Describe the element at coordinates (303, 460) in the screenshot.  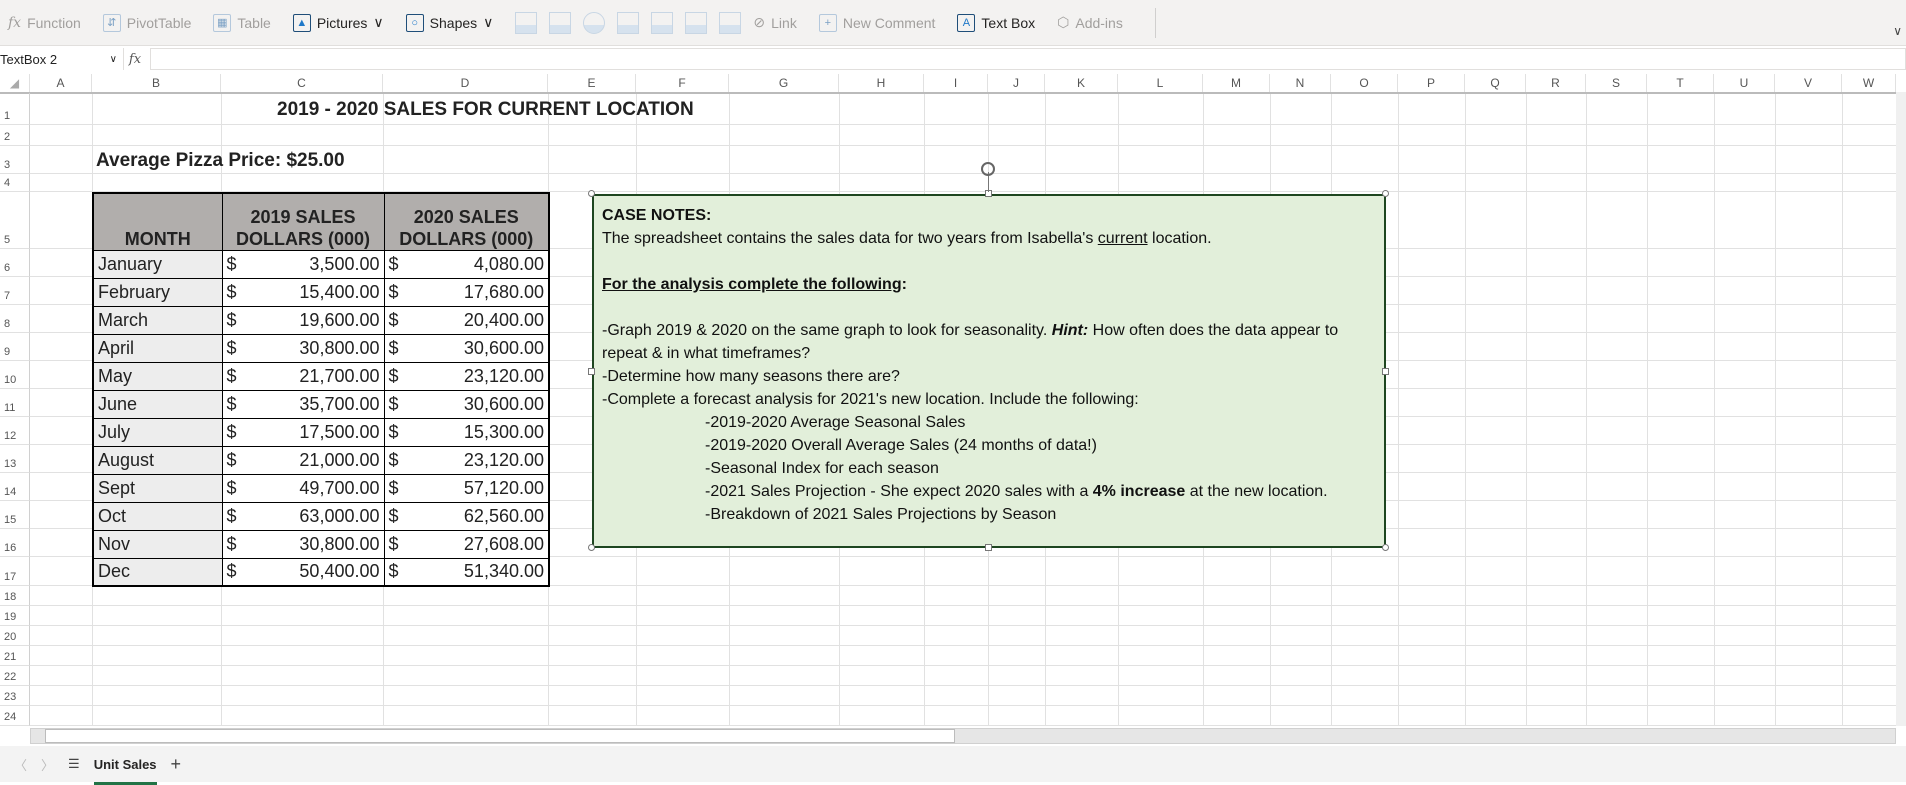
I see `sales-2019-cell: $21,000.00` at that location.